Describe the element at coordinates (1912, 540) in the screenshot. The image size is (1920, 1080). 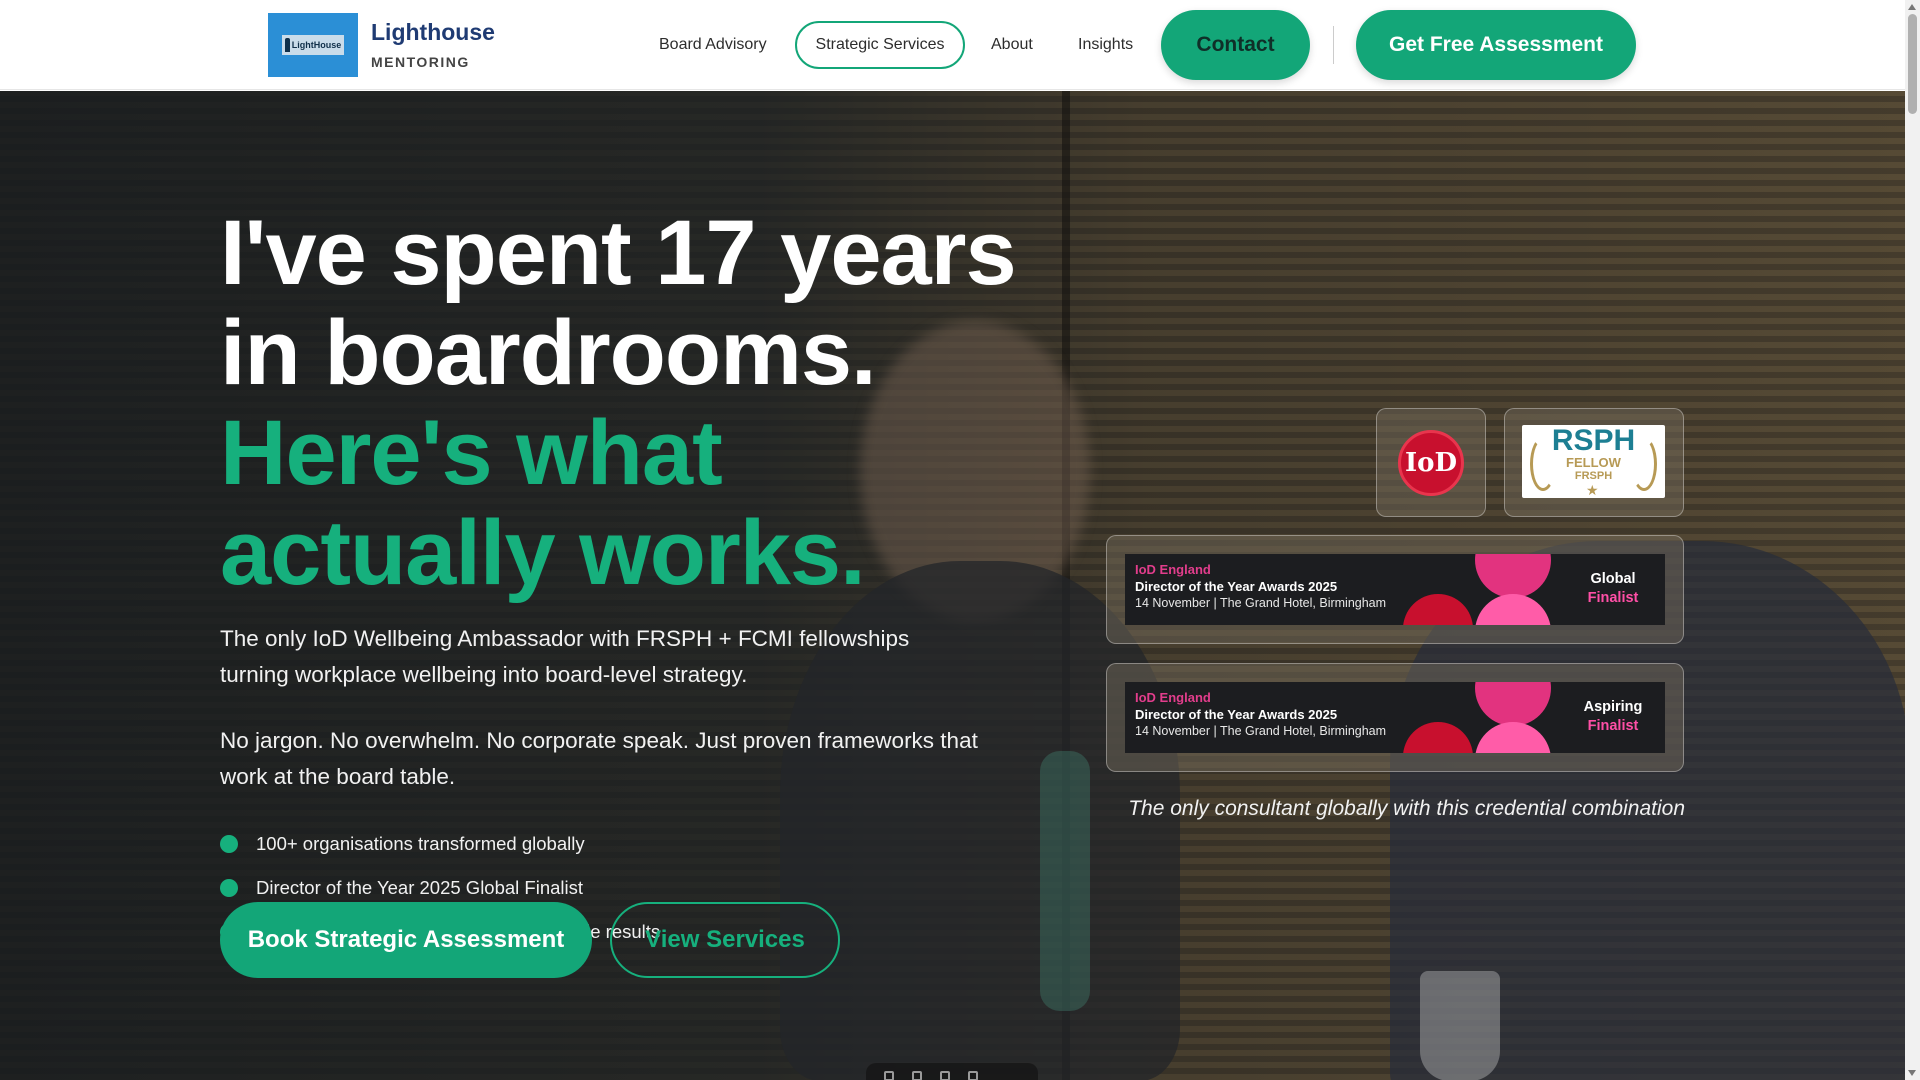
I see `page-scrollbar` at that location.